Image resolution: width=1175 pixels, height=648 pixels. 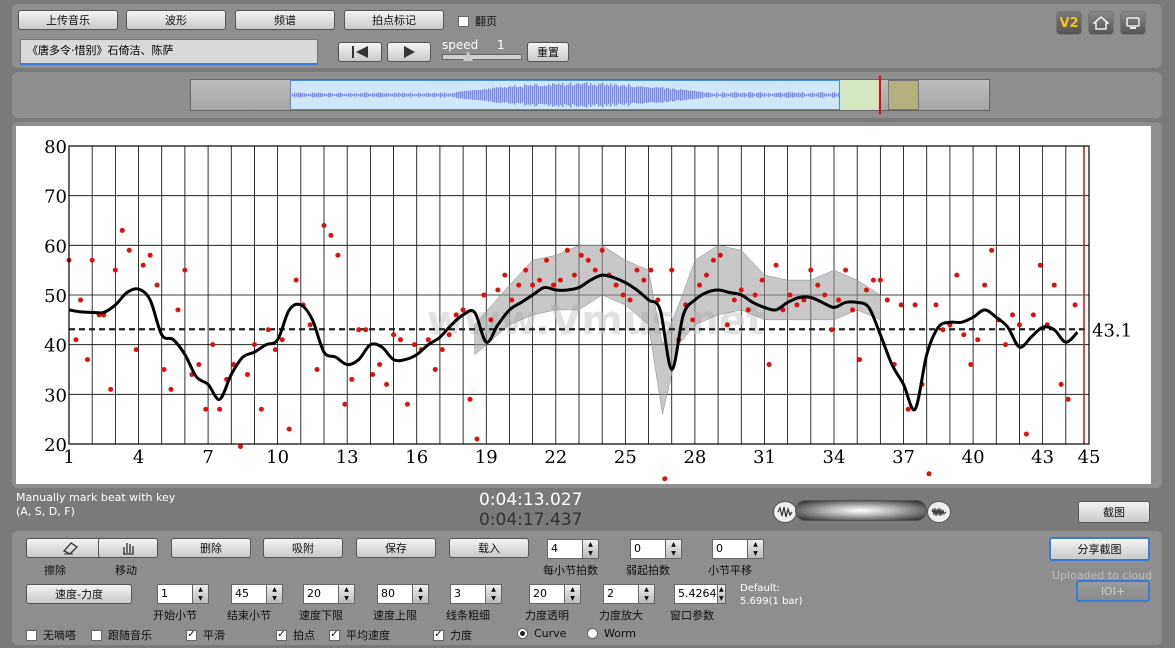 I want to click on bottom-stepper-7: 5.4264 ▲ ▼, so click(x=700, y=594).